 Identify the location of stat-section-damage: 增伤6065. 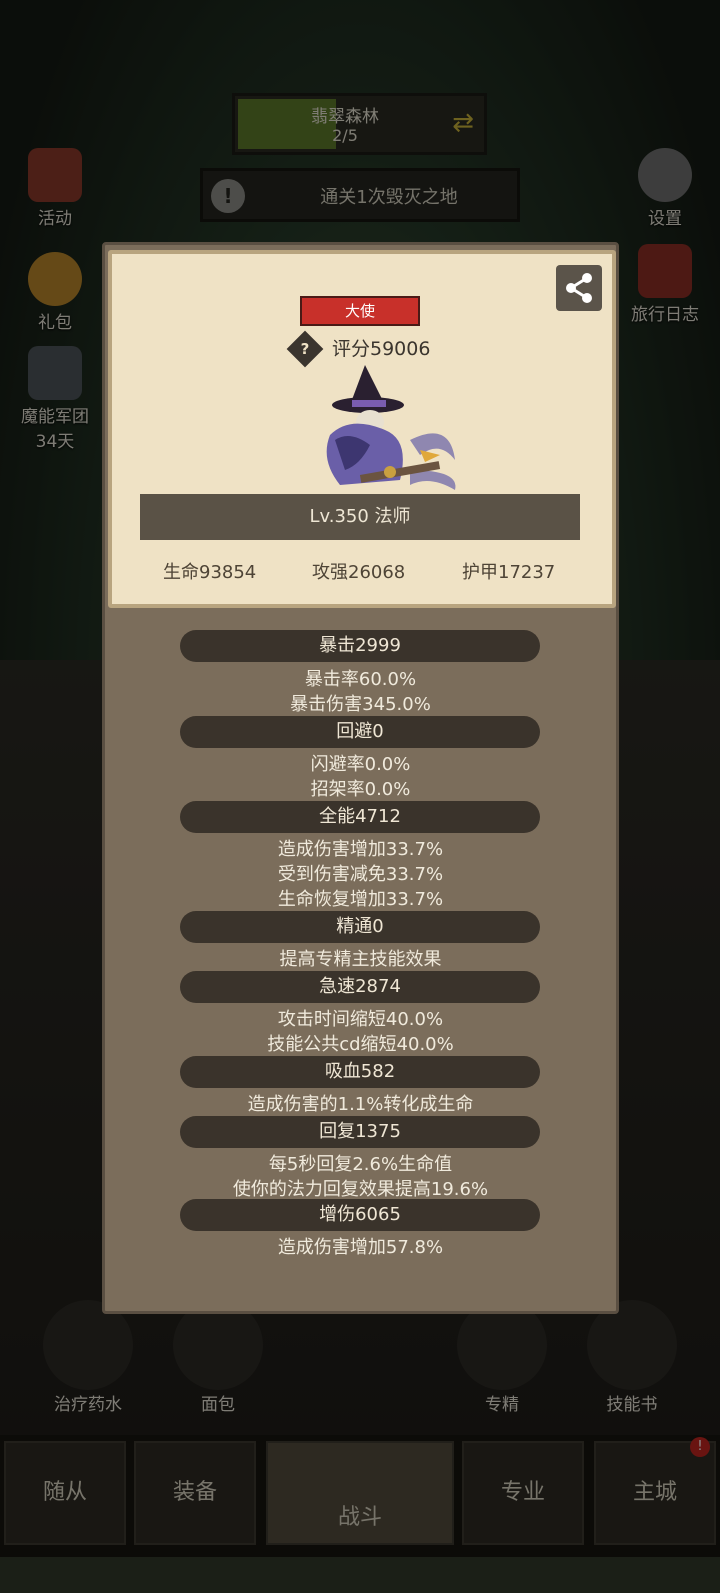
(360, 1215).